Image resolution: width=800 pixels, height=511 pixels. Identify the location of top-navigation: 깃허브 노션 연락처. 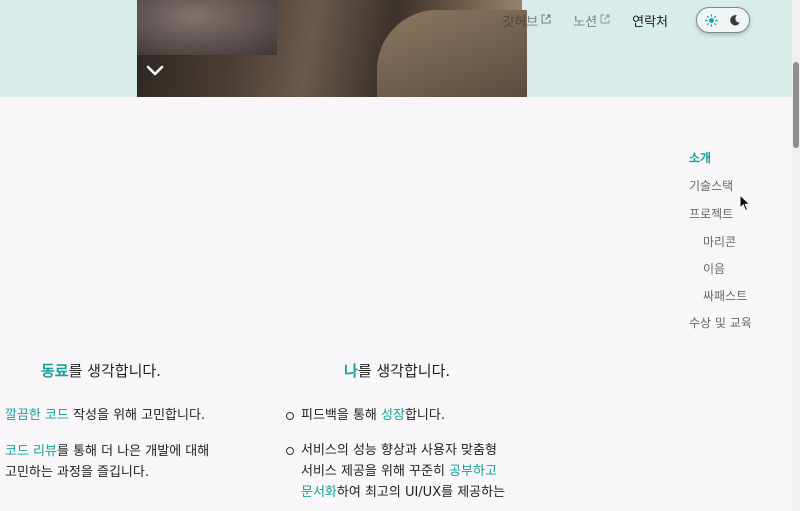
(615, 20).